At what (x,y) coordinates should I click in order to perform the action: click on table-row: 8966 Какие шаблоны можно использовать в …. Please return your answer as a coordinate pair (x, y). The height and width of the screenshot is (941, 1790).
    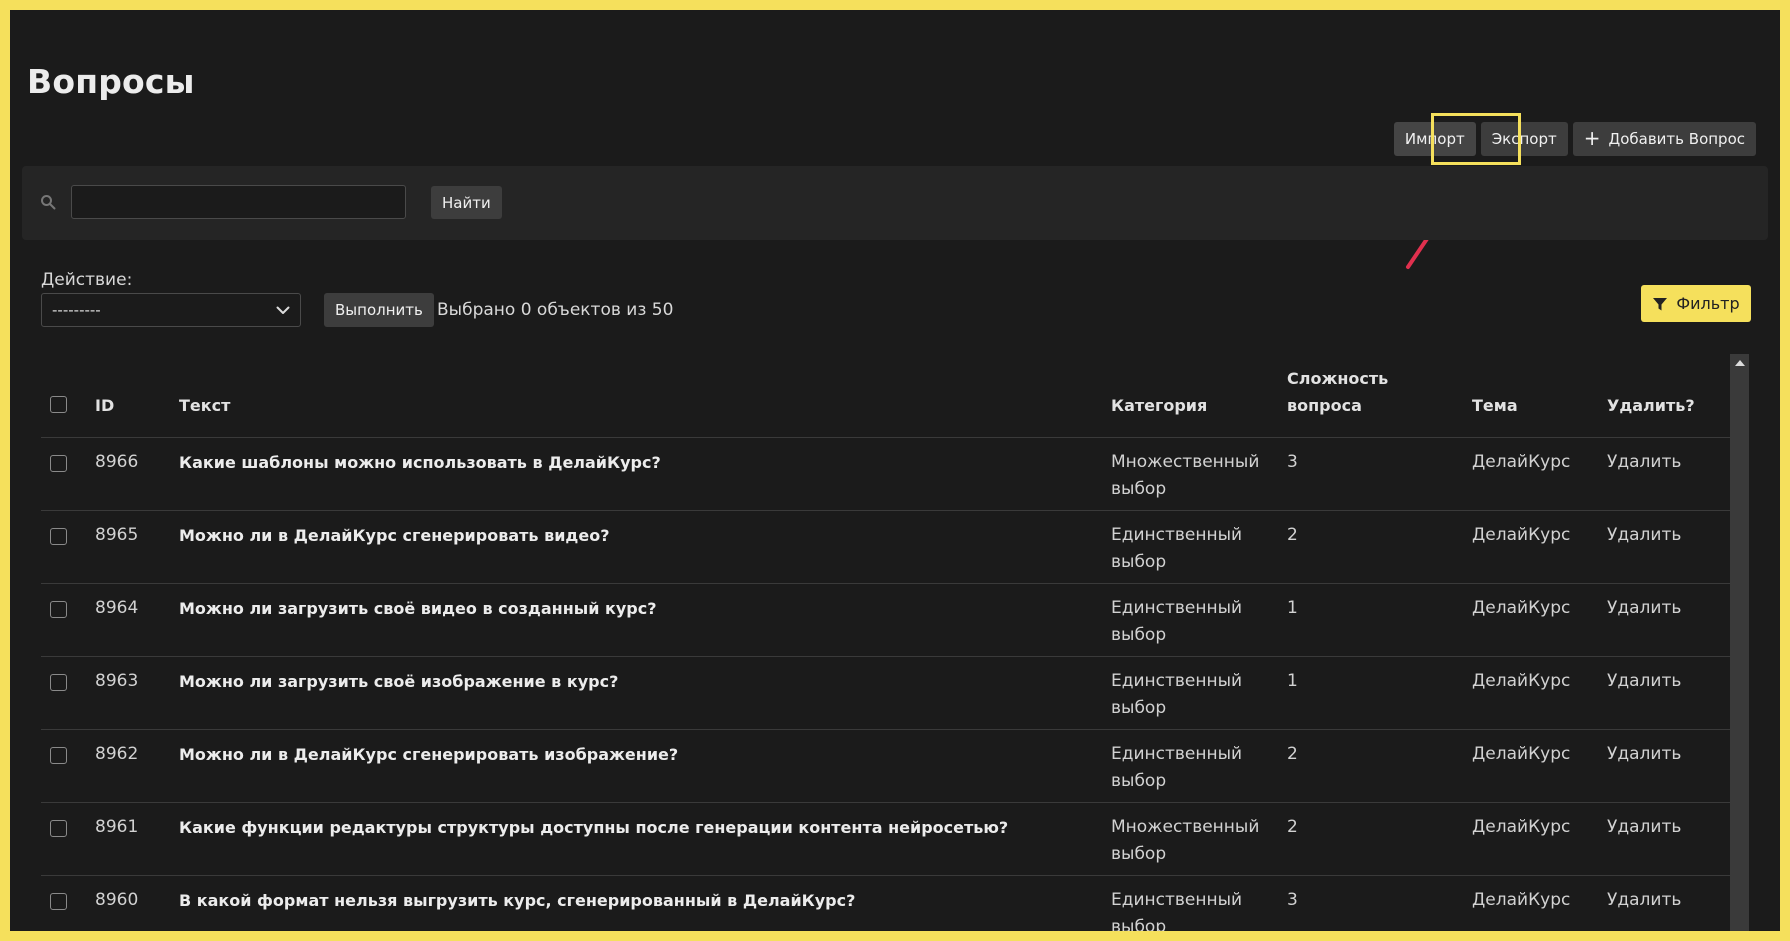
    Looking at the image, I should click on (885, 474).